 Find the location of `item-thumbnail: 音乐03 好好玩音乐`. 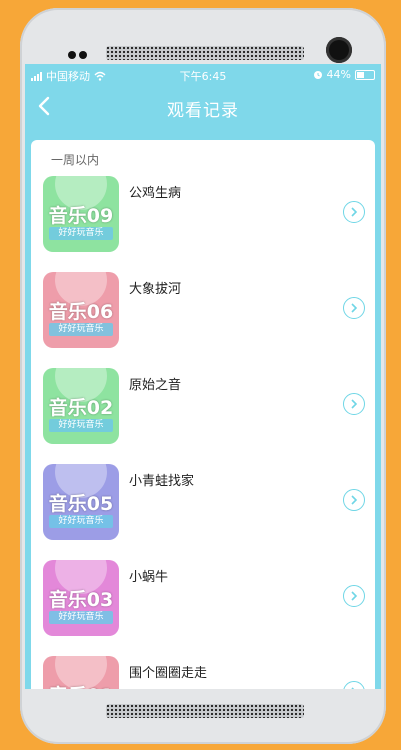

item-thumbnail: 音乐03 好好玩音乐 is located at coordinates (81, 598).